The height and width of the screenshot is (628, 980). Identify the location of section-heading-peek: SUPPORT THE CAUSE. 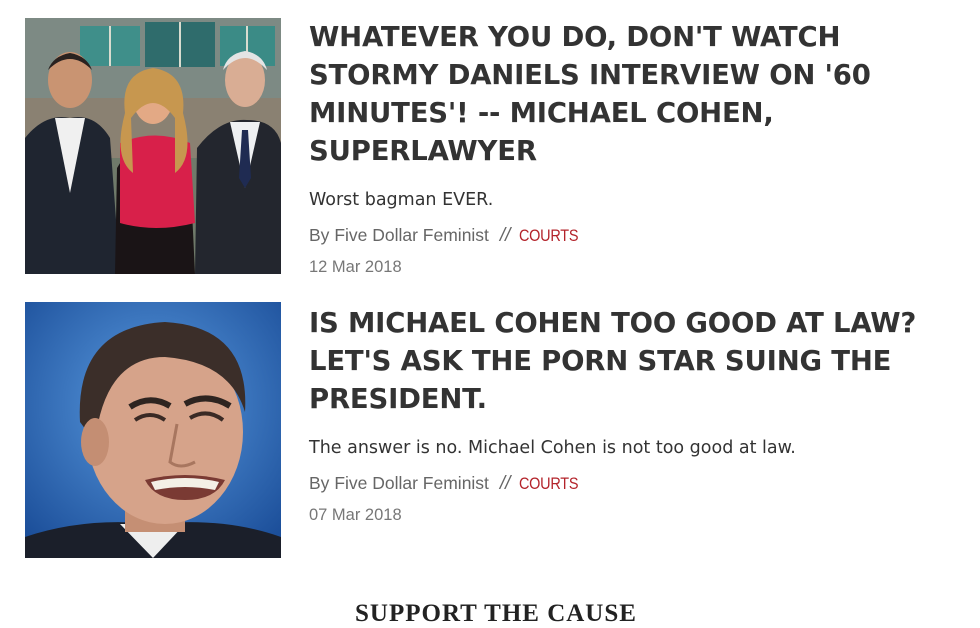
(496, 613).